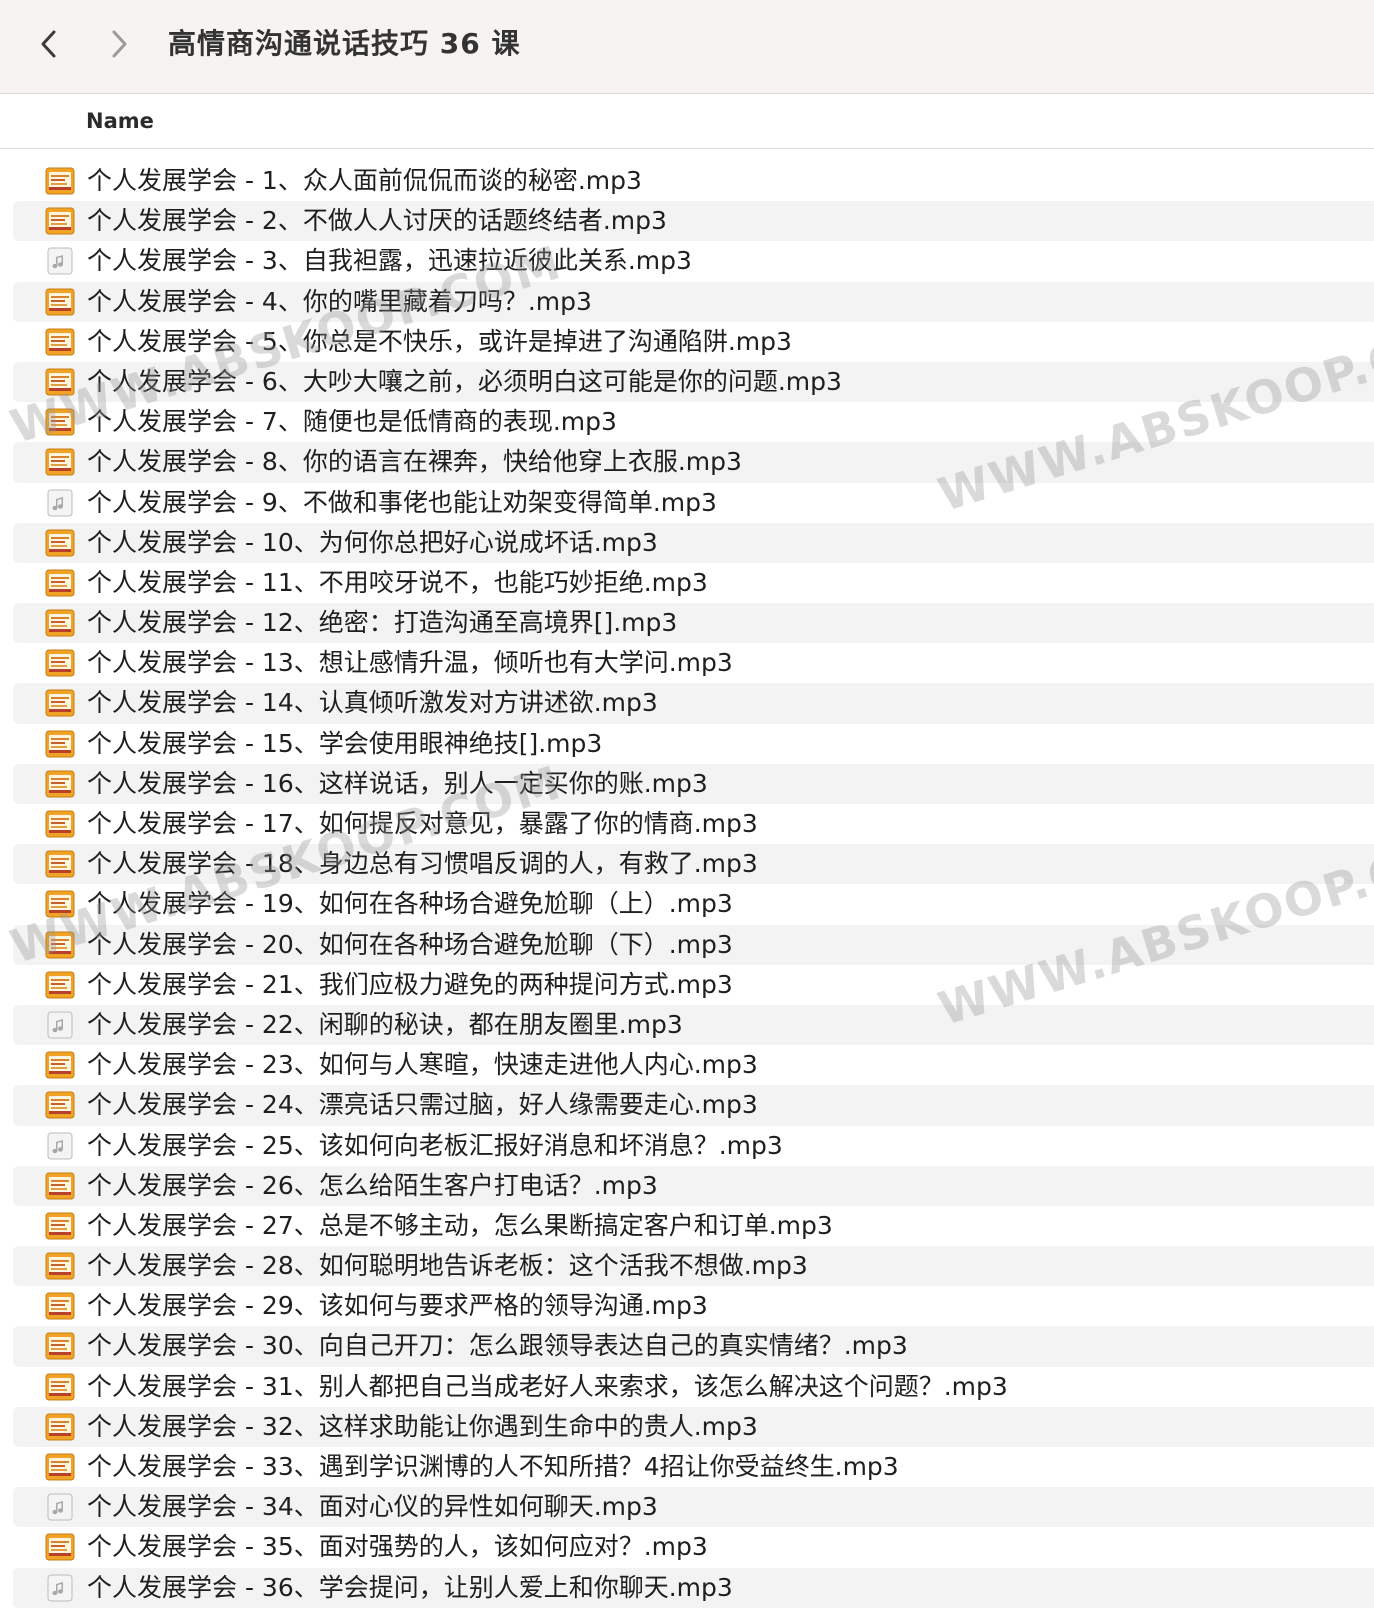  What do you see at coordinates (693, 1025) in the screenshot?
I see `file-row: 个人发展学会 - 22、闲聊的秘诀，都在朋友圈里.mp3` at bounding box center [693, 1025].